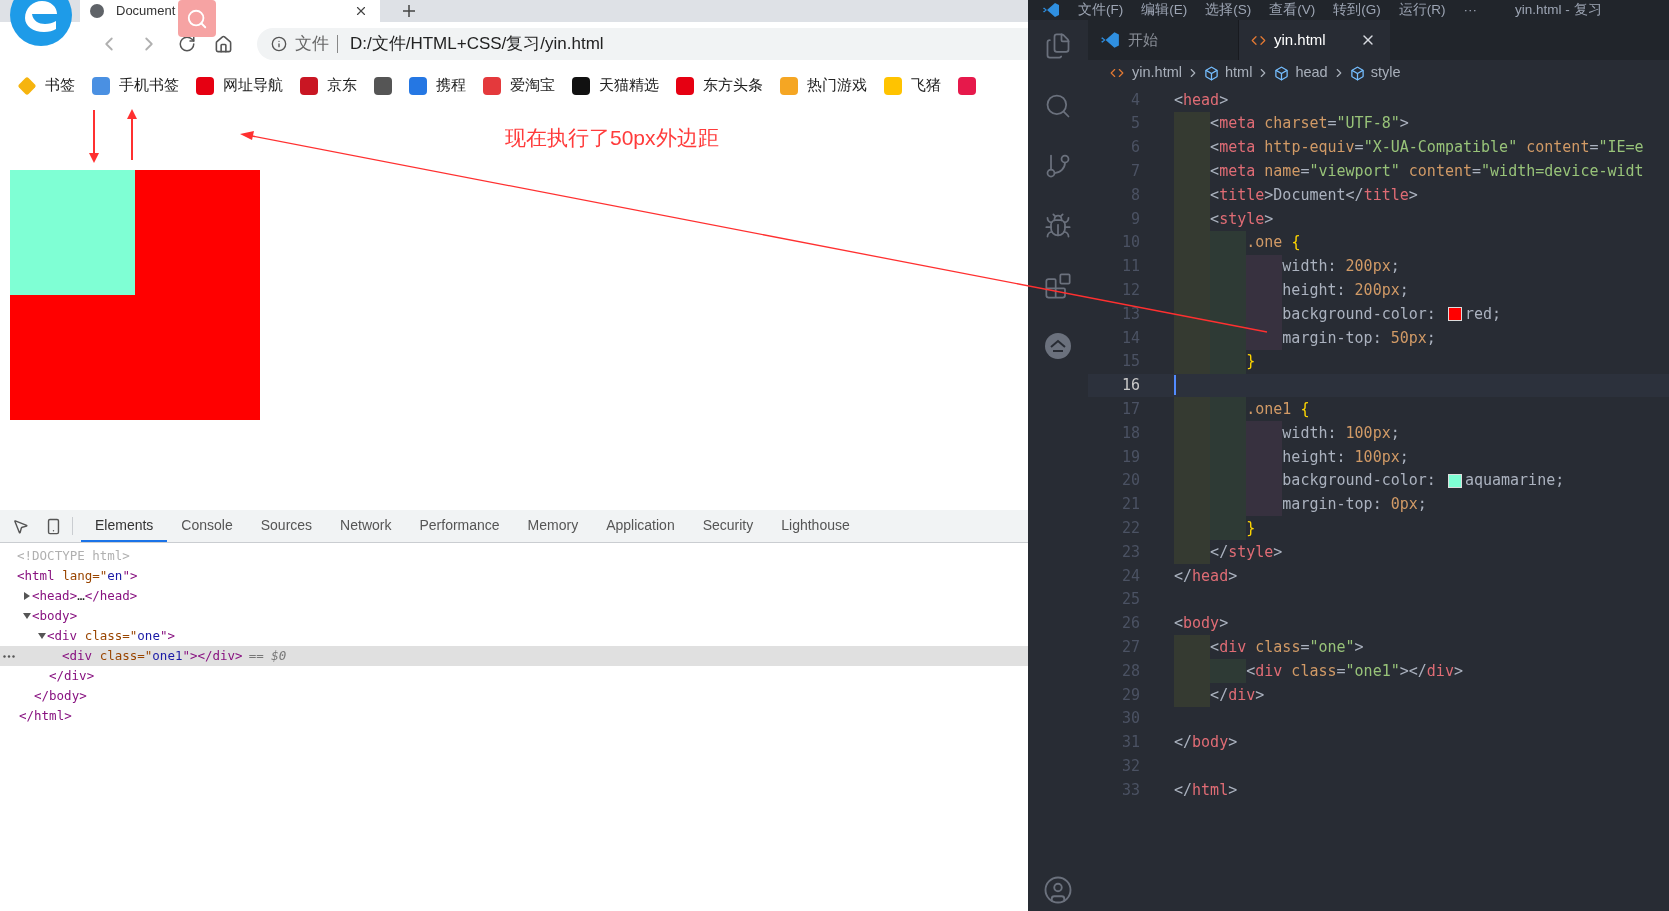 The width and height of the screenshot is (1669, 911). I want to click on code-token: ></, so click(1413, 671).